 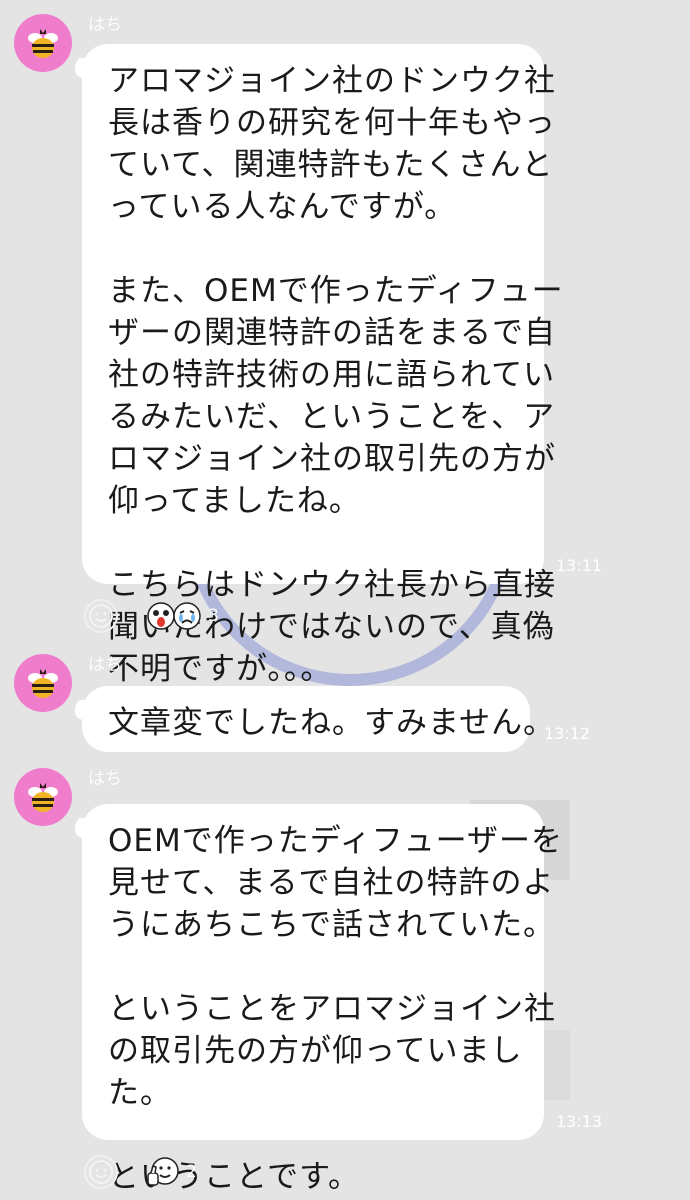 I want to click on reaction-count: 3, so click(x=213, y=616).